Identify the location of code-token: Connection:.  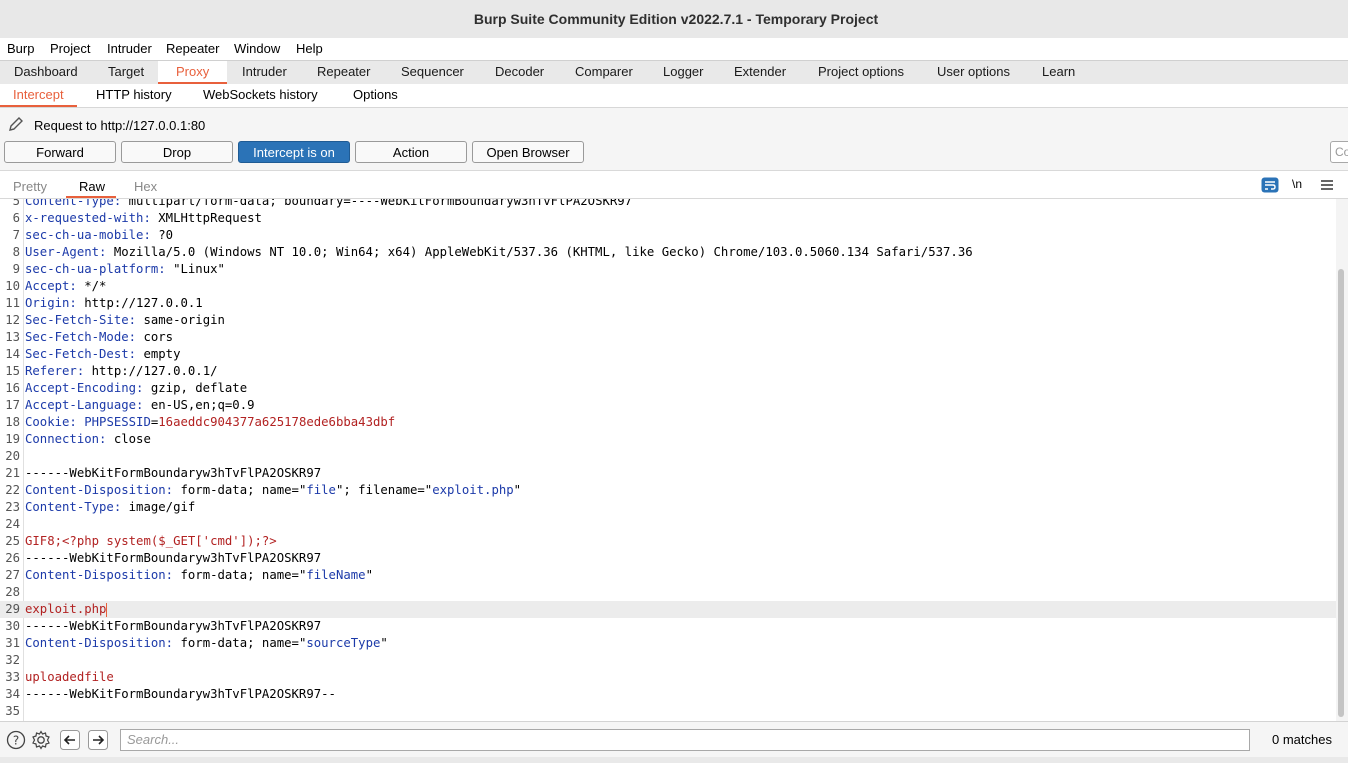
(69, 439).